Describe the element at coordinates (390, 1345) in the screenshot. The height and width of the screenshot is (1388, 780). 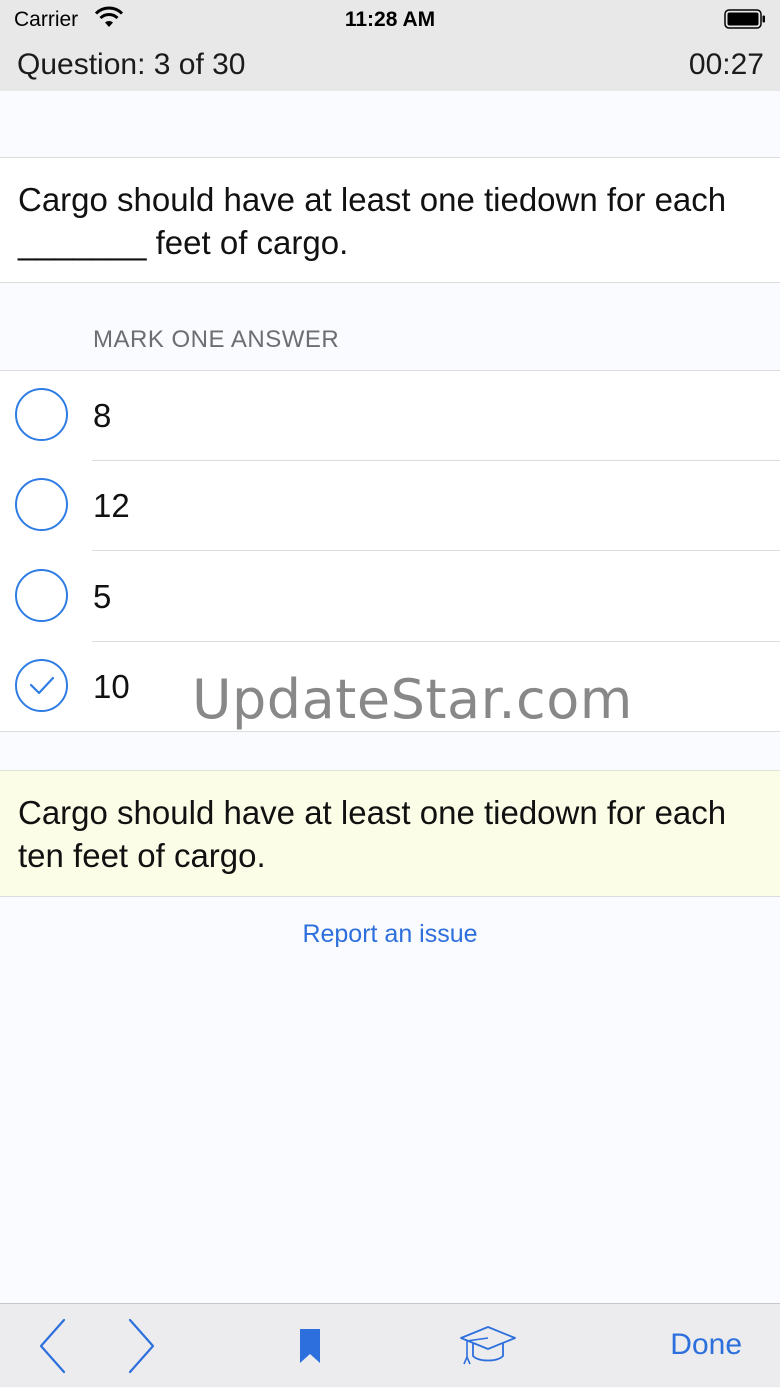
I see `bottom-toolbar: Done` at that location.